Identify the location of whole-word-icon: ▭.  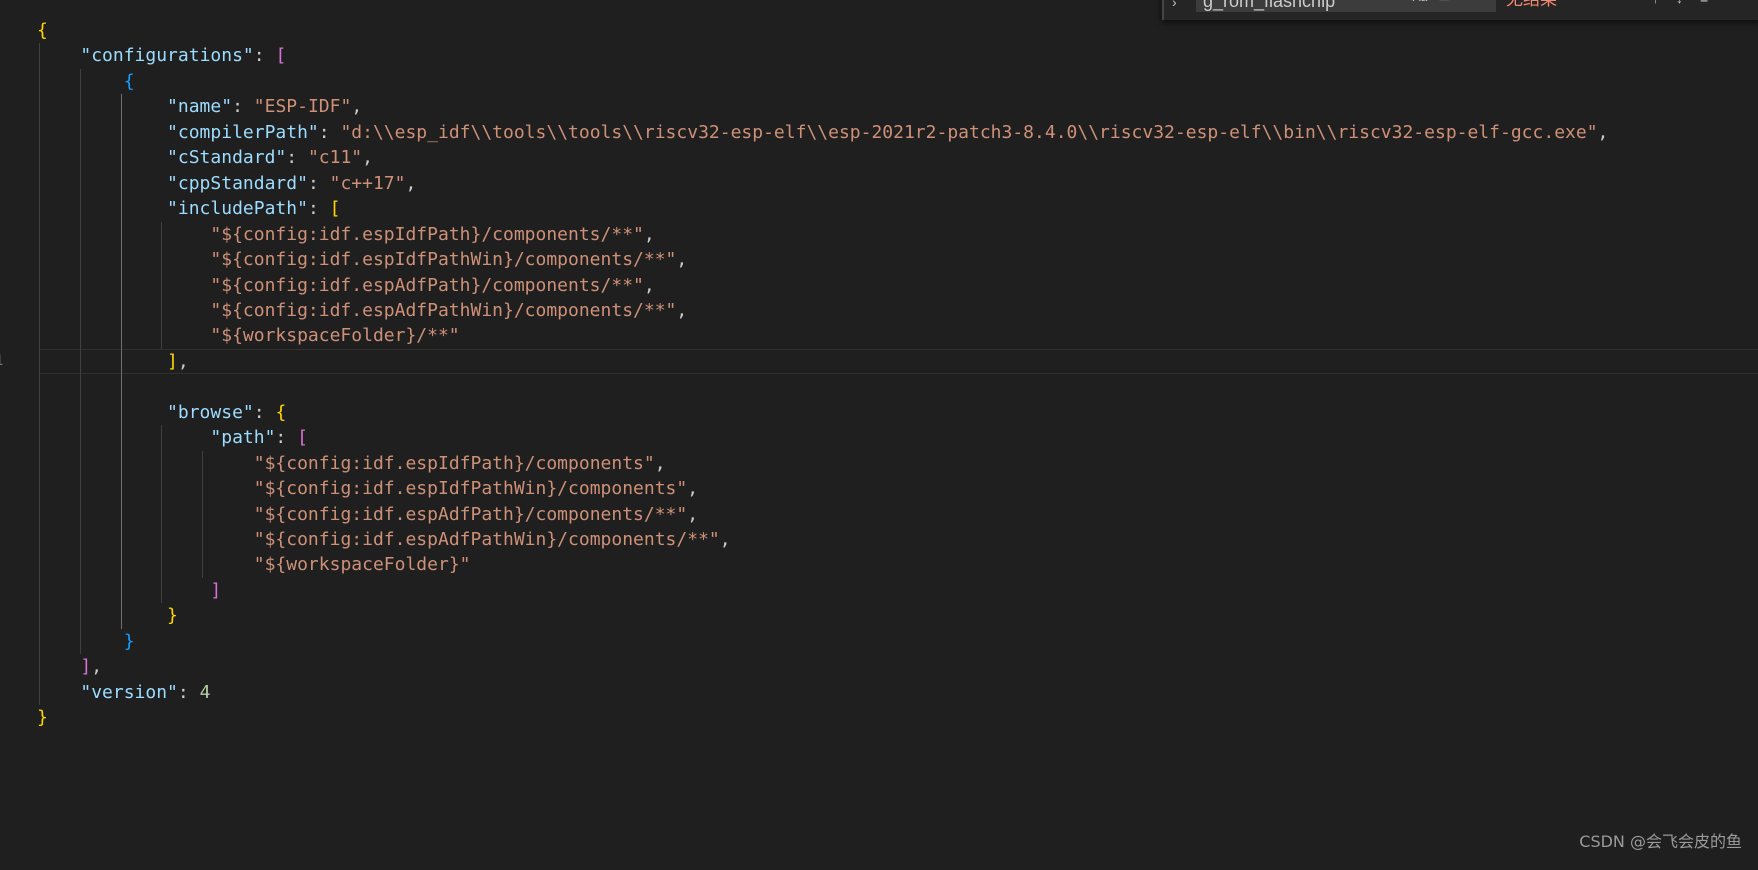
(1444, 4).